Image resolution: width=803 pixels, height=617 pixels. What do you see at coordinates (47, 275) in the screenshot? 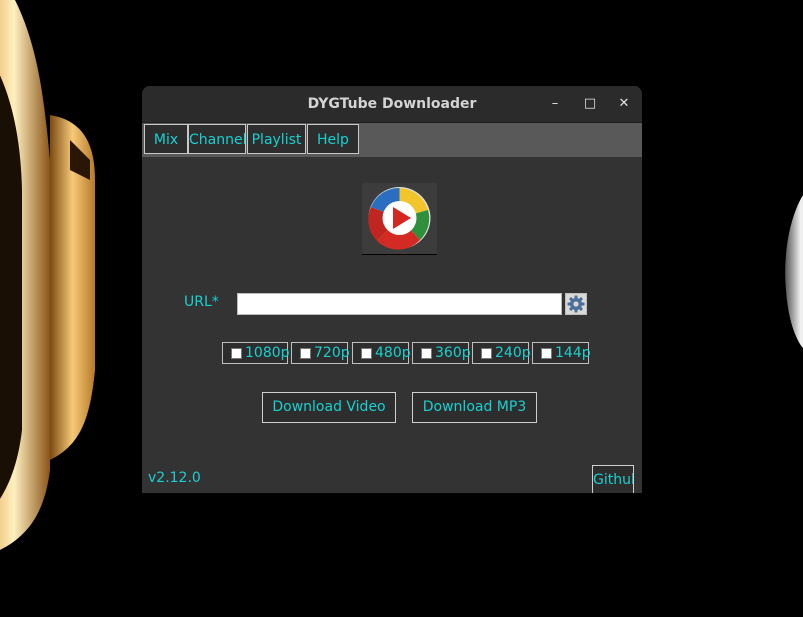
I see `wallpaper-gold-ornament` at bounding box center [47, 275].